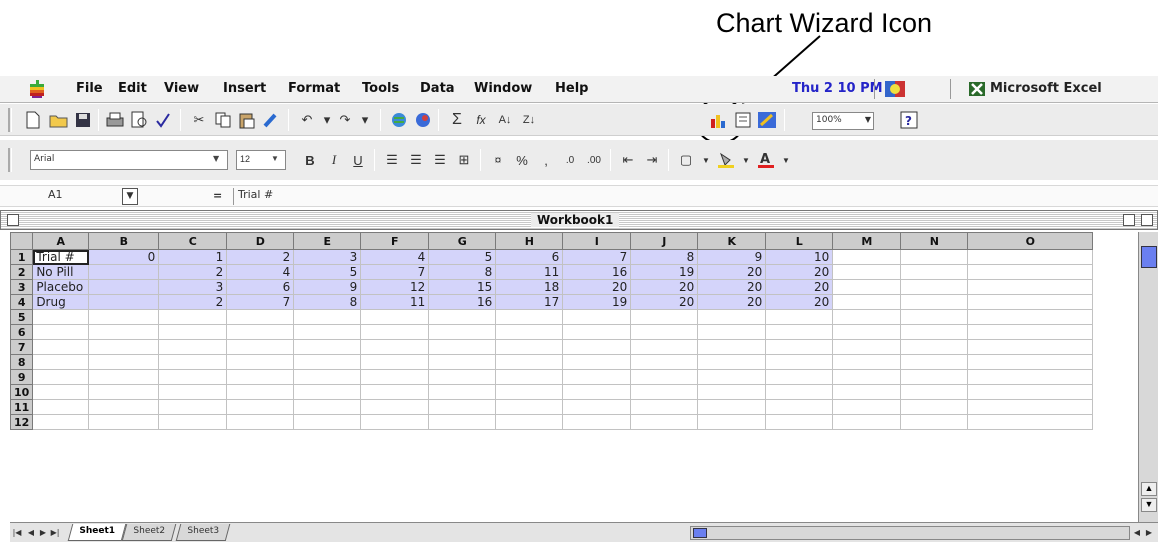 Image resolution: width=1158 pixels, height=550 pixels. I want to click on borders-icon: ▢, so click(686, 160).